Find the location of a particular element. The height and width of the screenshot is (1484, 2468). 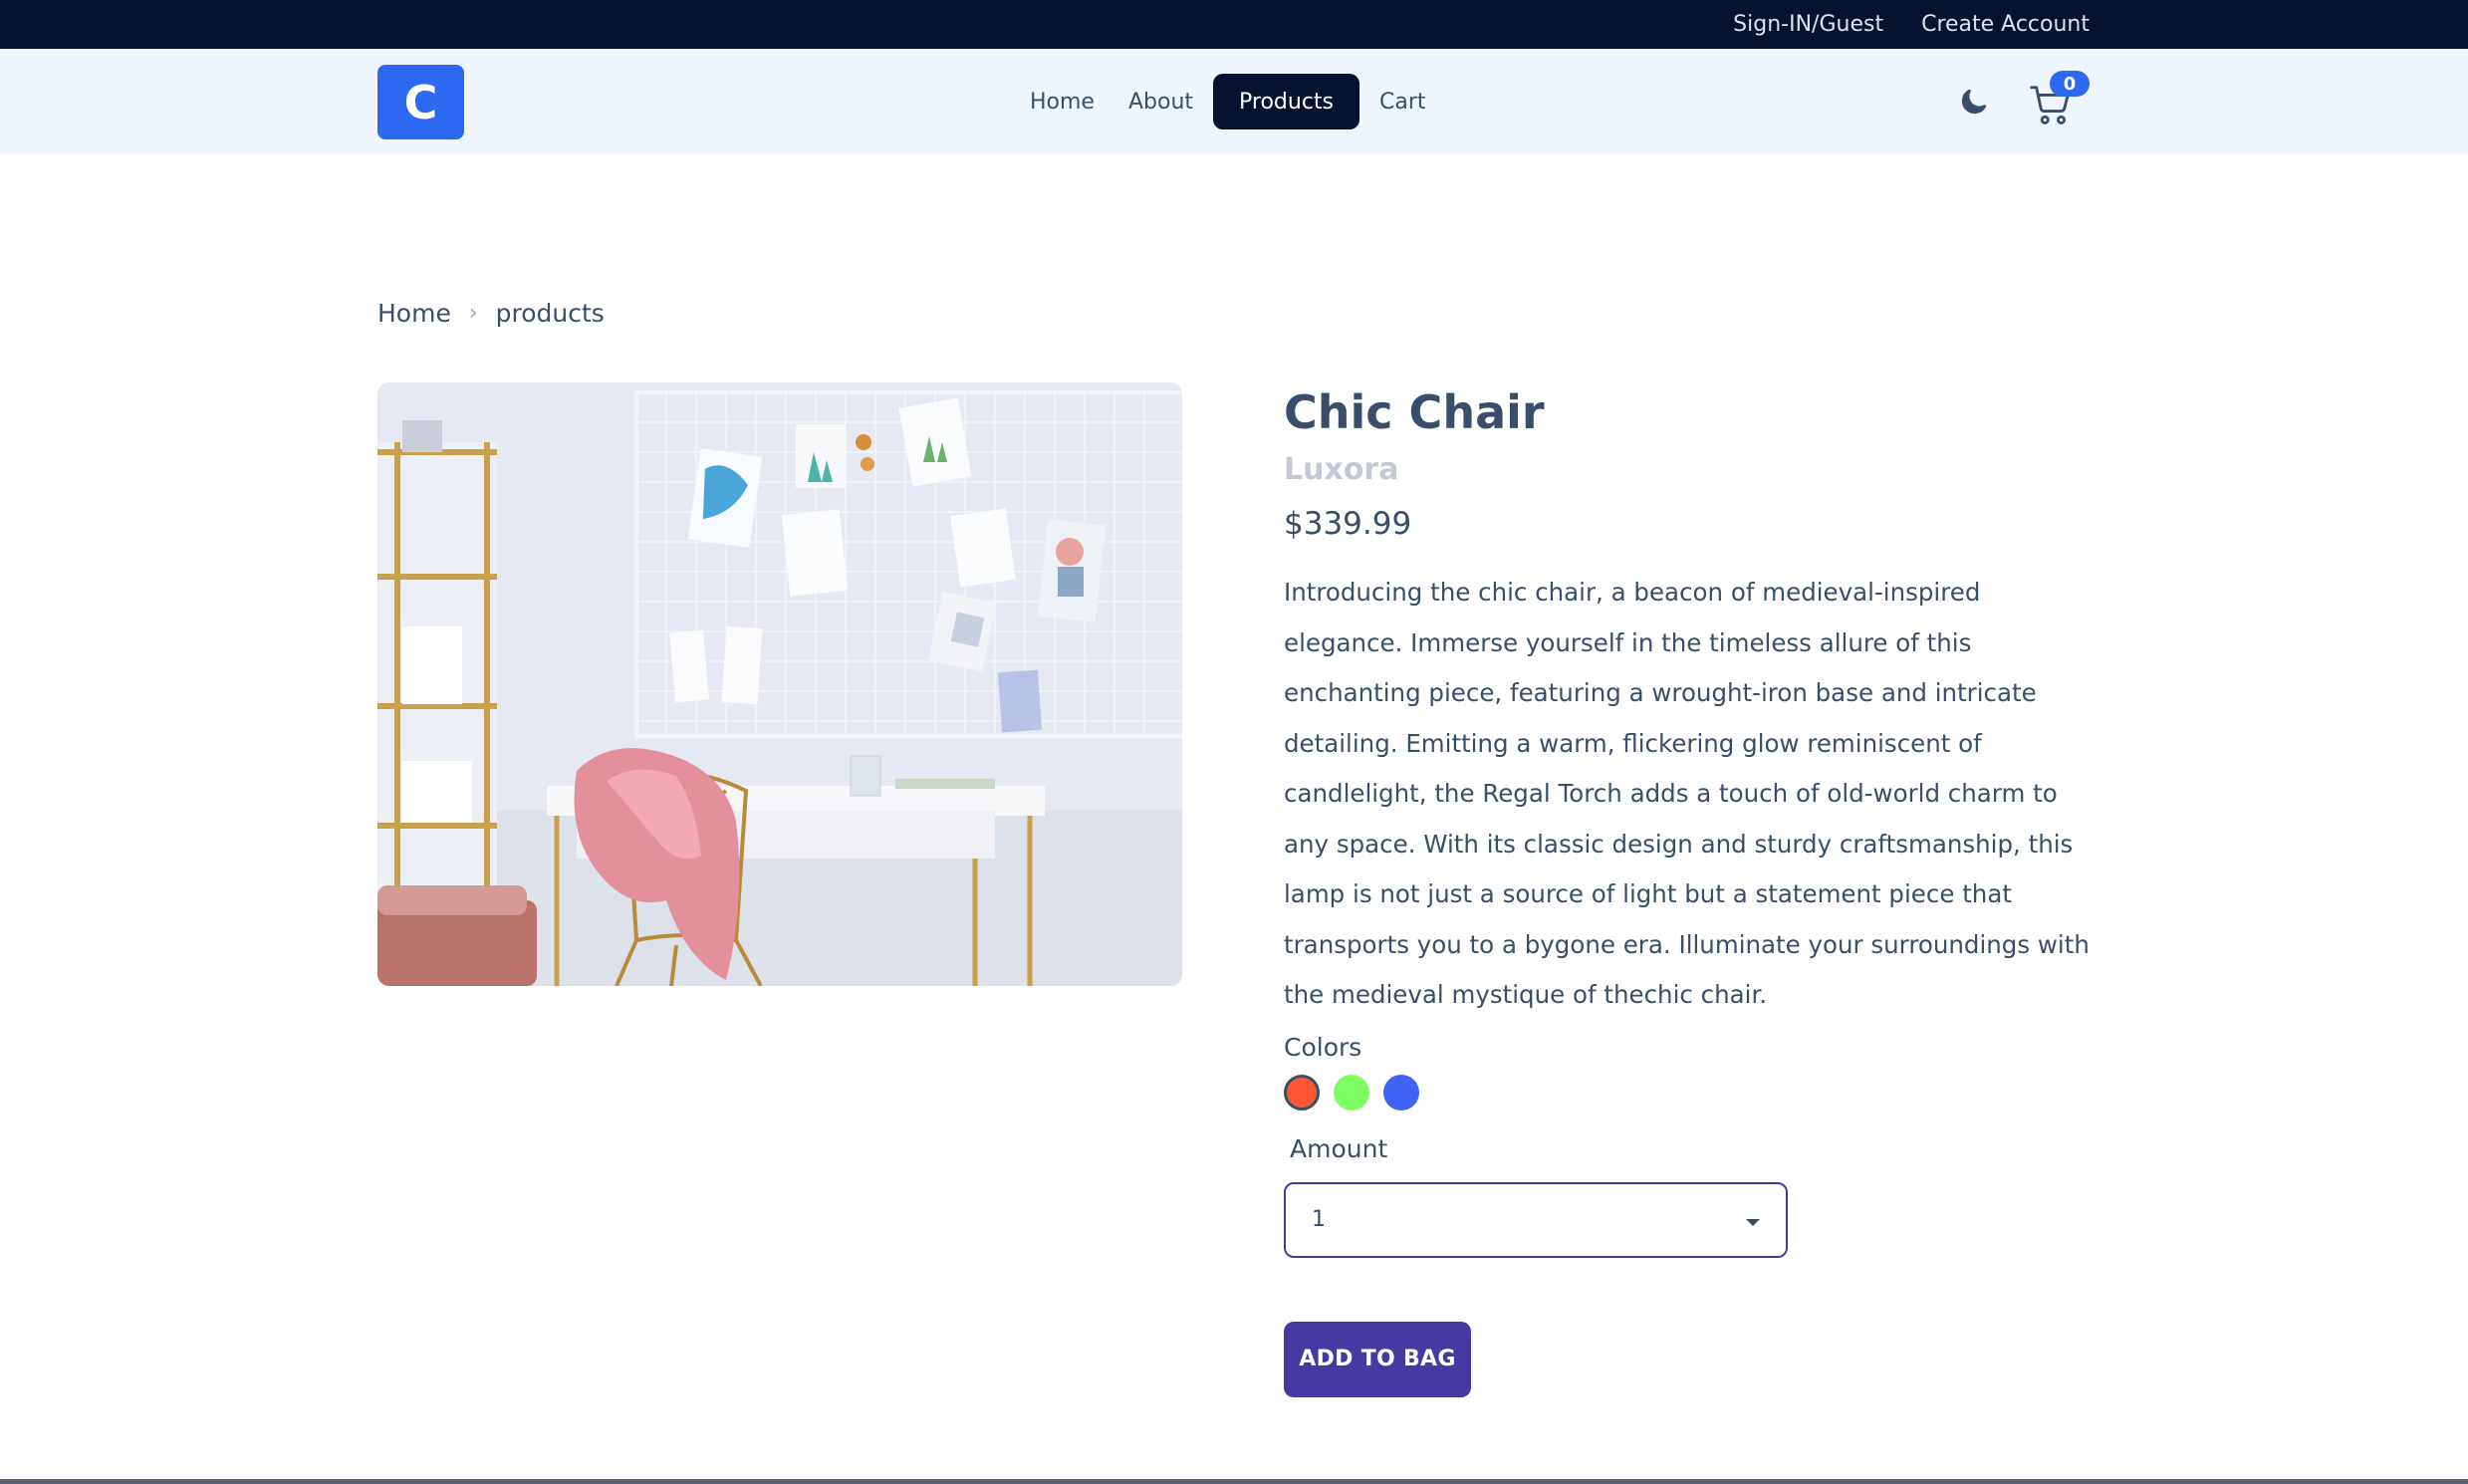

top-bar: Sign-IN/Guest Create Account is located at coordinates (1234, 24).